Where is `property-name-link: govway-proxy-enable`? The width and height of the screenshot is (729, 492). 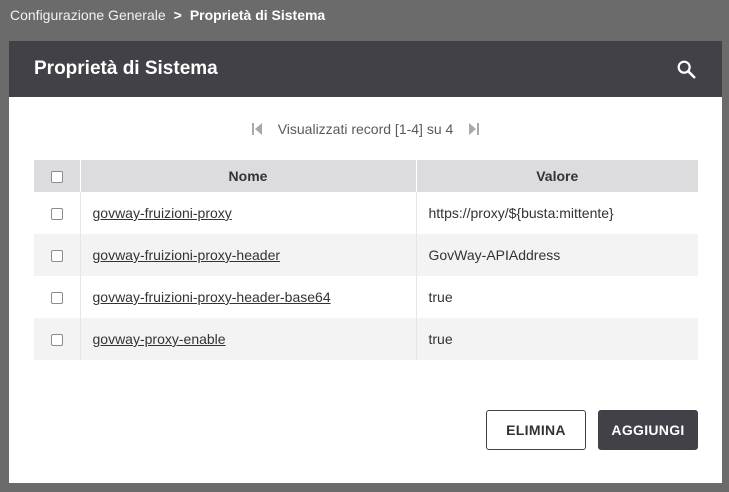
property-name-link: govway-proxy-enable is located at coordinates (159, 339).